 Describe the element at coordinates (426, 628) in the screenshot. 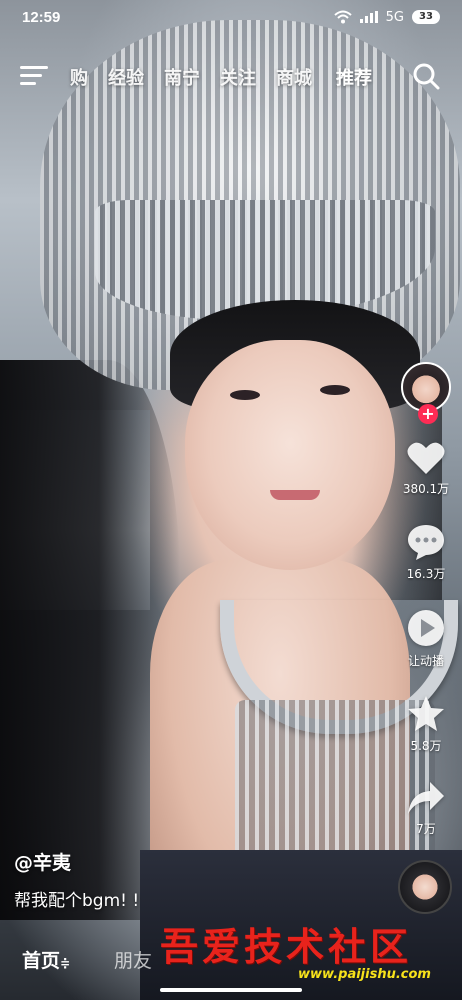

I see `play-circle-icon` at that location.